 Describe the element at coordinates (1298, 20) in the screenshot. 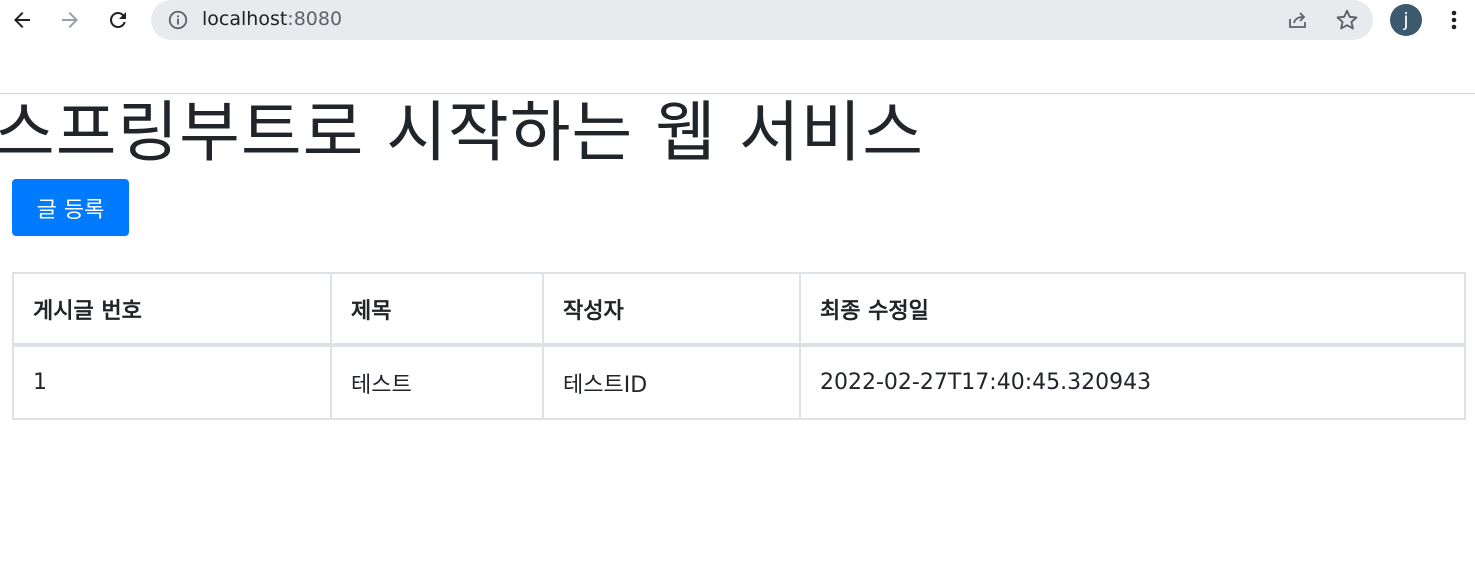

I see `share-icon` at that location.